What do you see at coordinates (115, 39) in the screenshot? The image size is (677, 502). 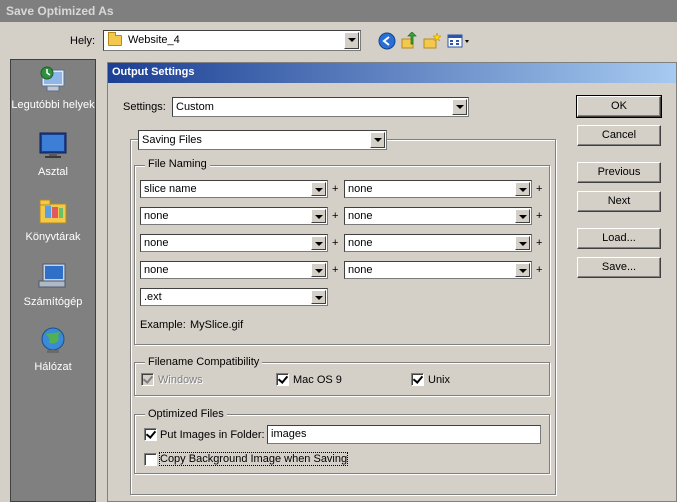 I see `folder-icon` at bounding box center [115, 39].